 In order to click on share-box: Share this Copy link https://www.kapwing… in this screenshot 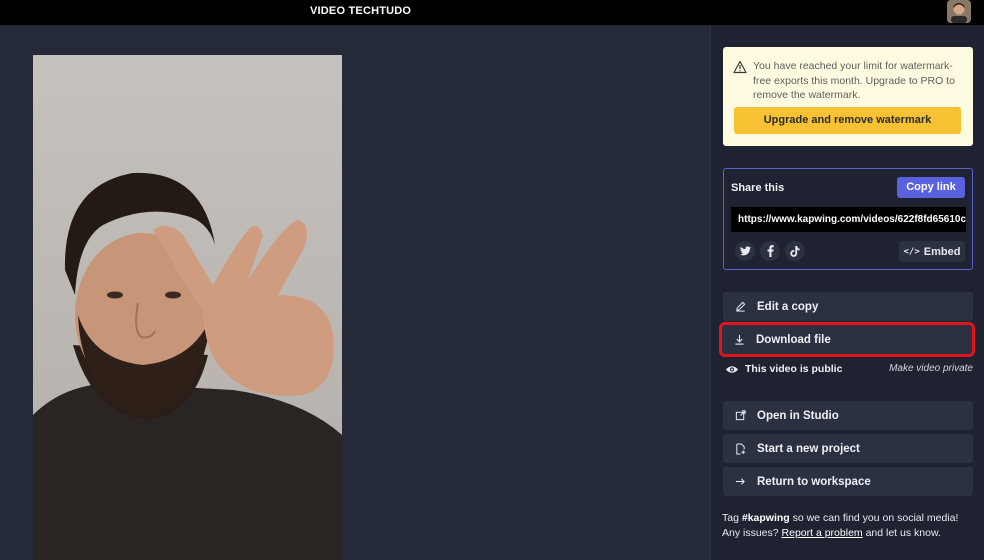, I will do `click(848, 219)`.